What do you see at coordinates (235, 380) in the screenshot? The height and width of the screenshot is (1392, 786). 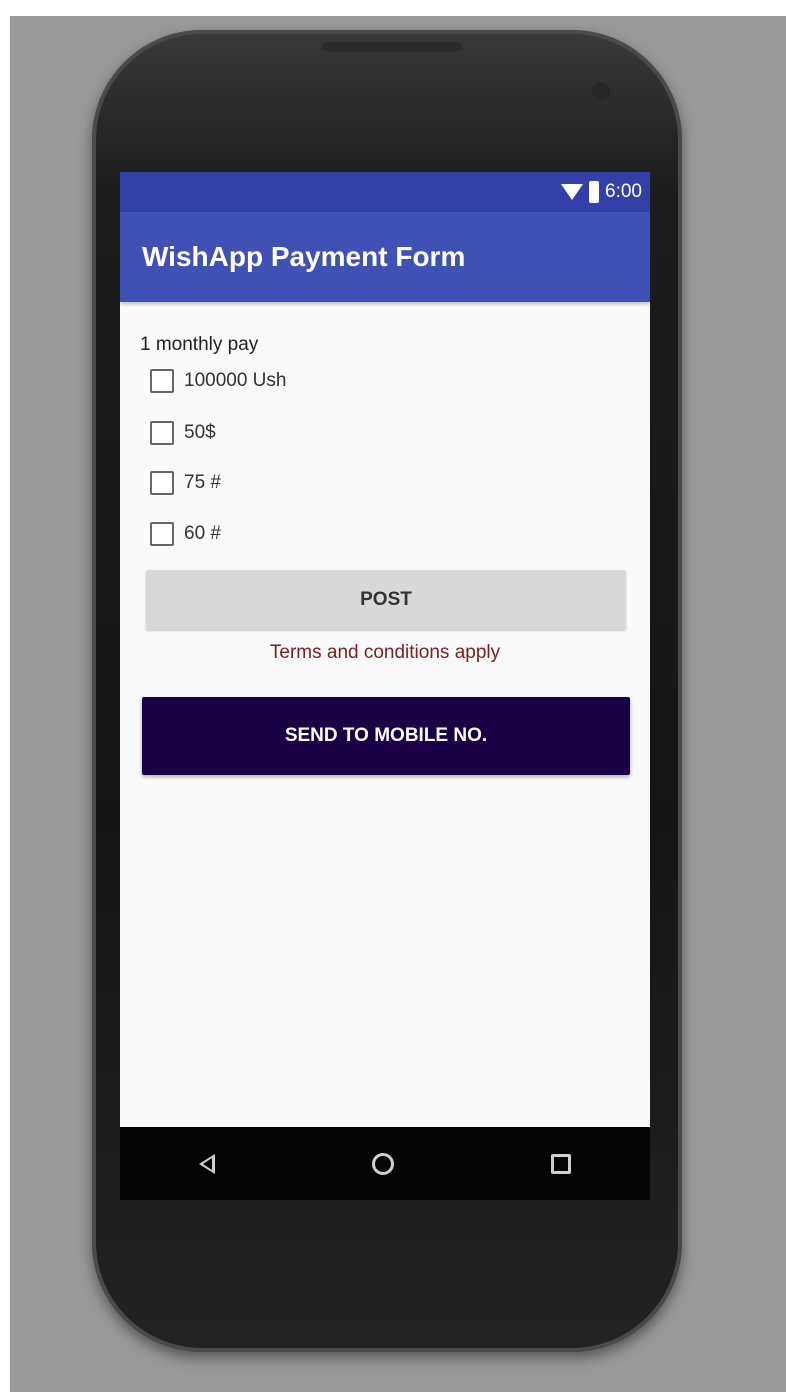 I see `option-label: 100000 Ush` at bounding box center [235, 380].